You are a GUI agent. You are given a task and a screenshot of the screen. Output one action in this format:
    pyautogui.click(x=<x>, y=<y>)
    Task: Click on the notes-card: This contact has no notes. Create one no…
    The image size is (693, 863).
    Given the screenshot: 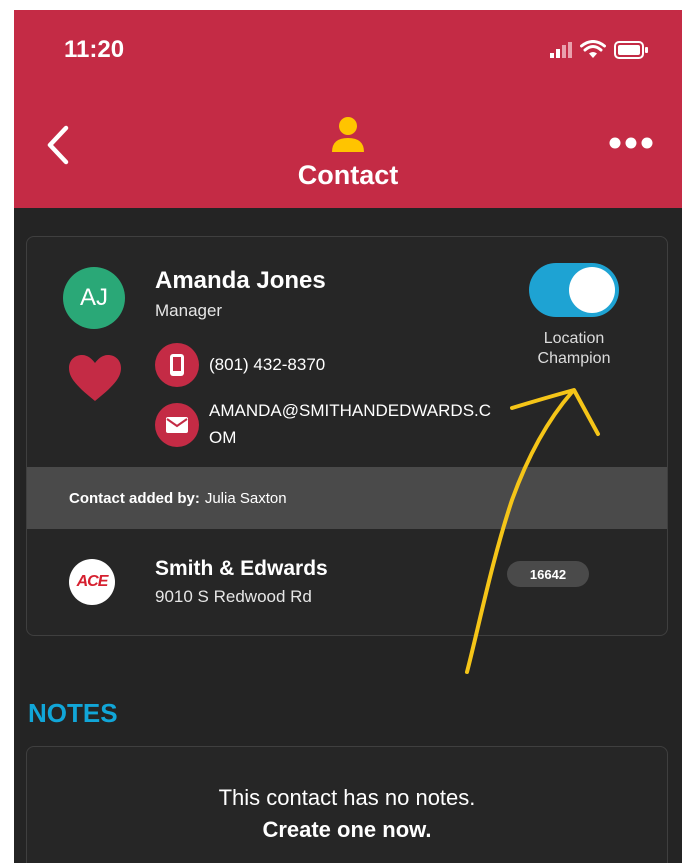 What is the action you would take?
    pyautogui.click(x=347, y=804)
    